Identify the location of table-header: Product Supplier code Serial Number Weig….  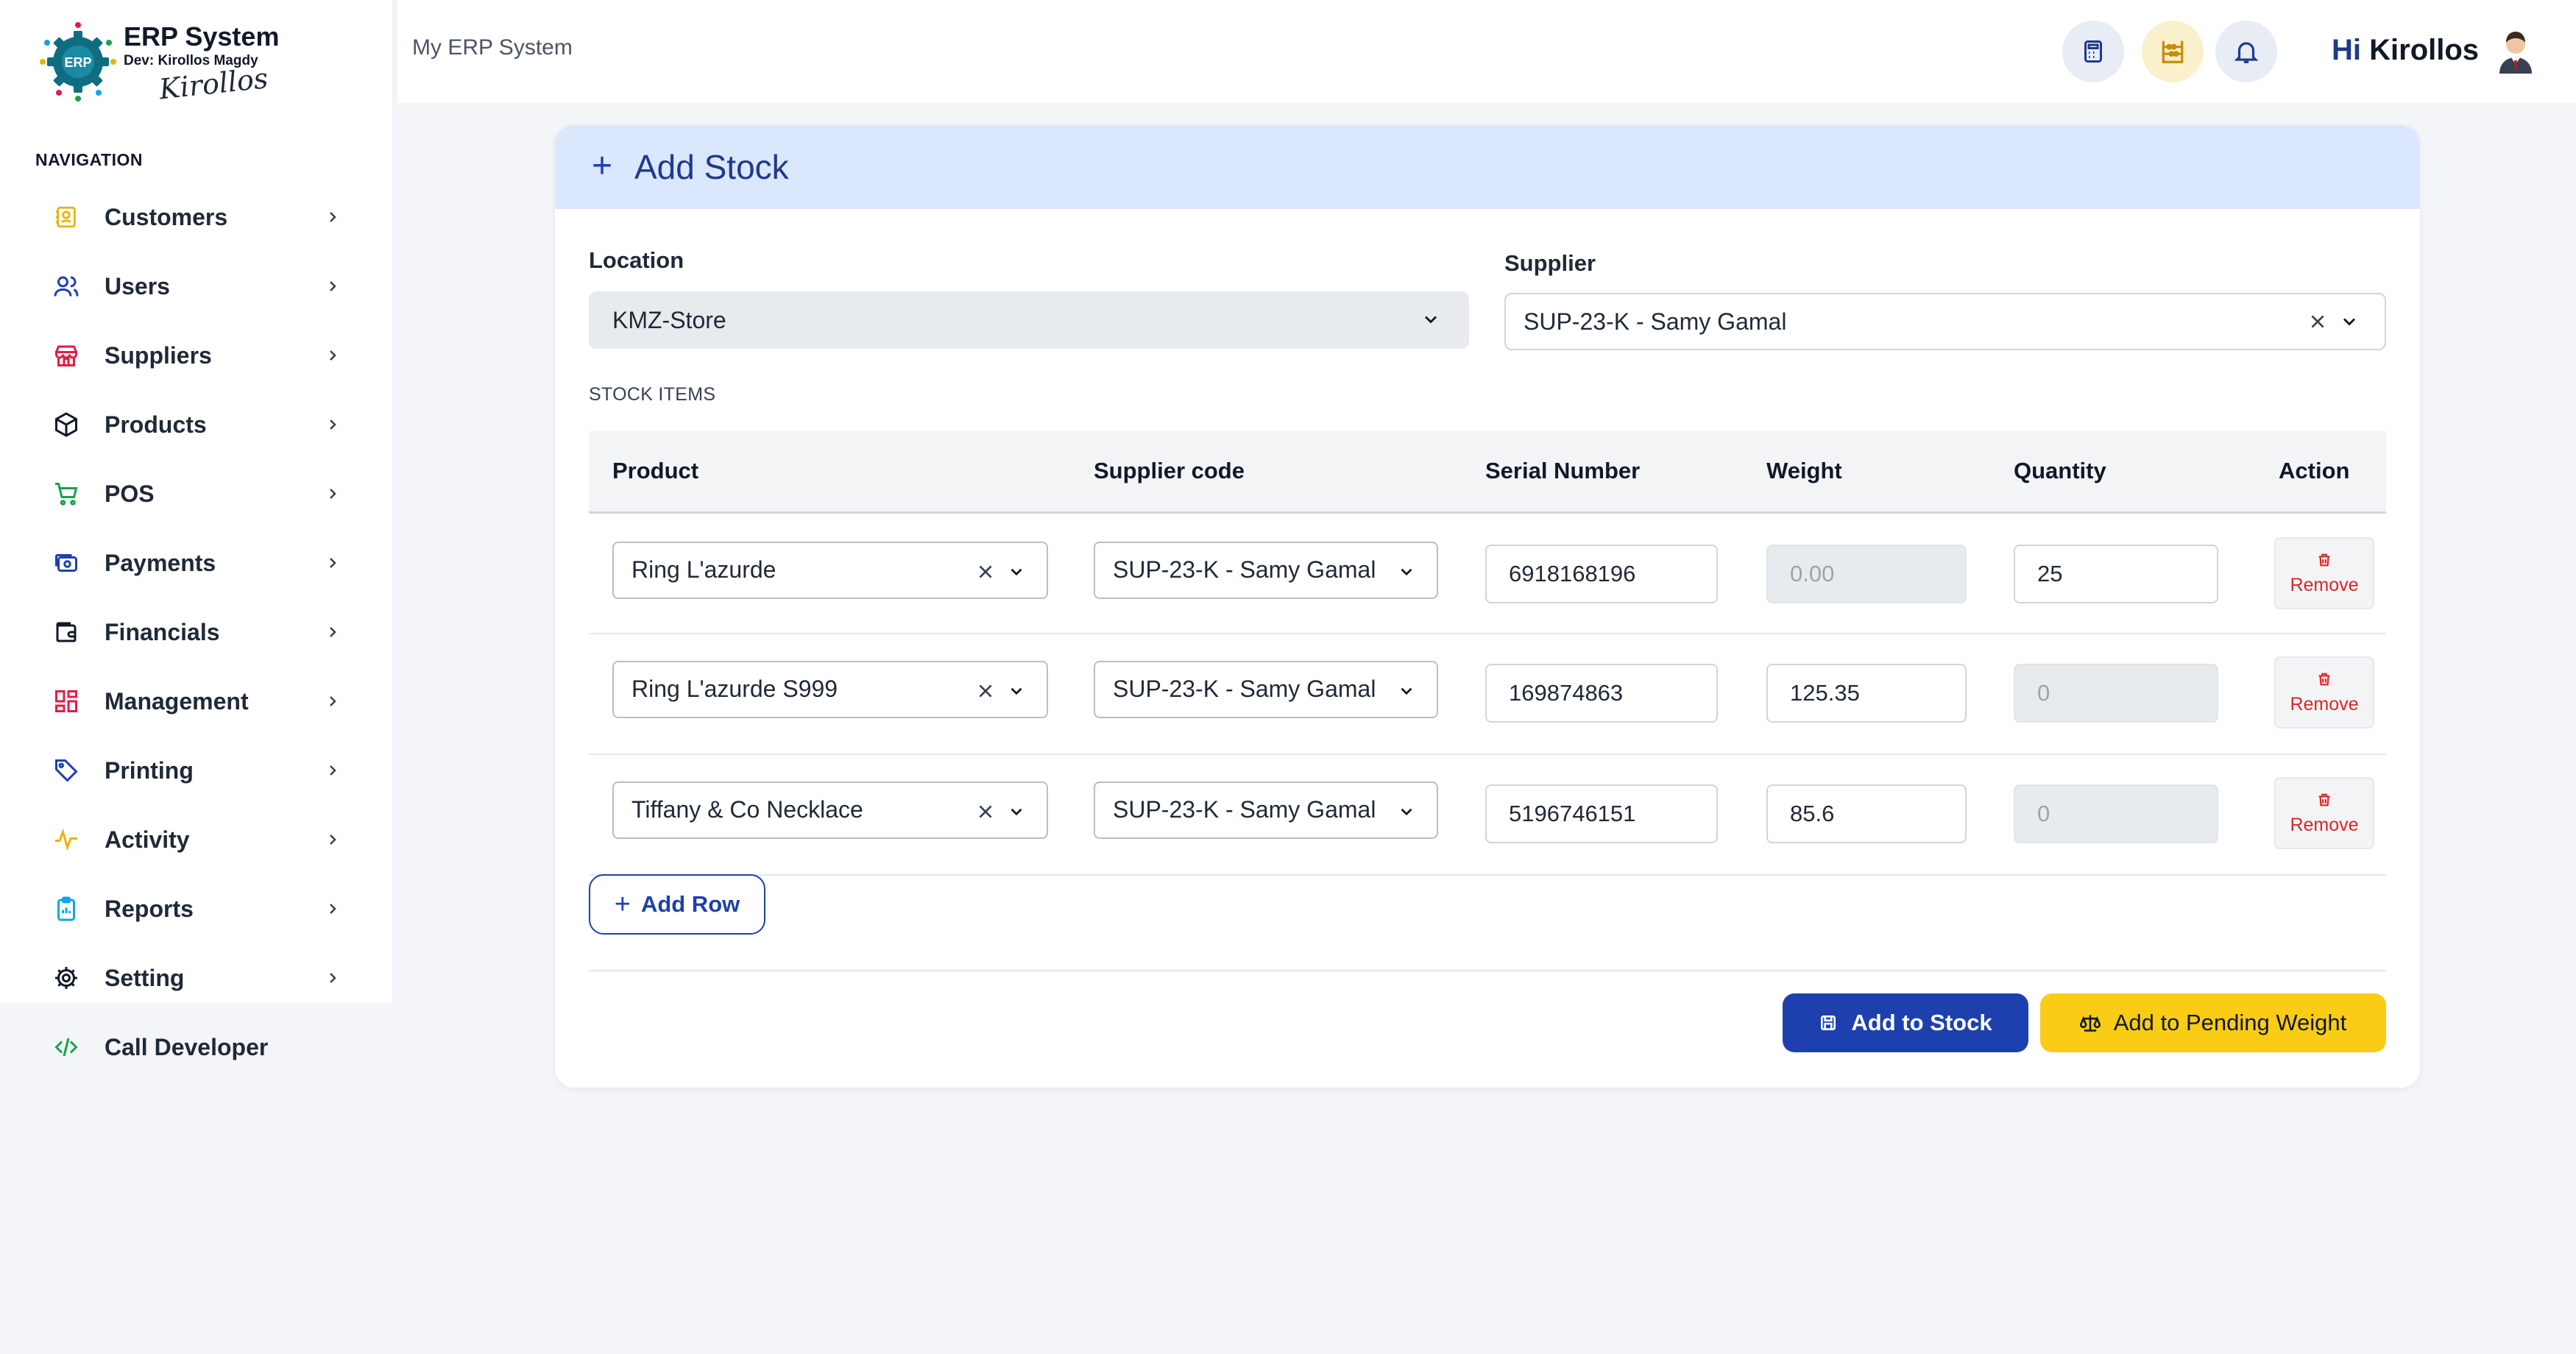
(1487, 472).